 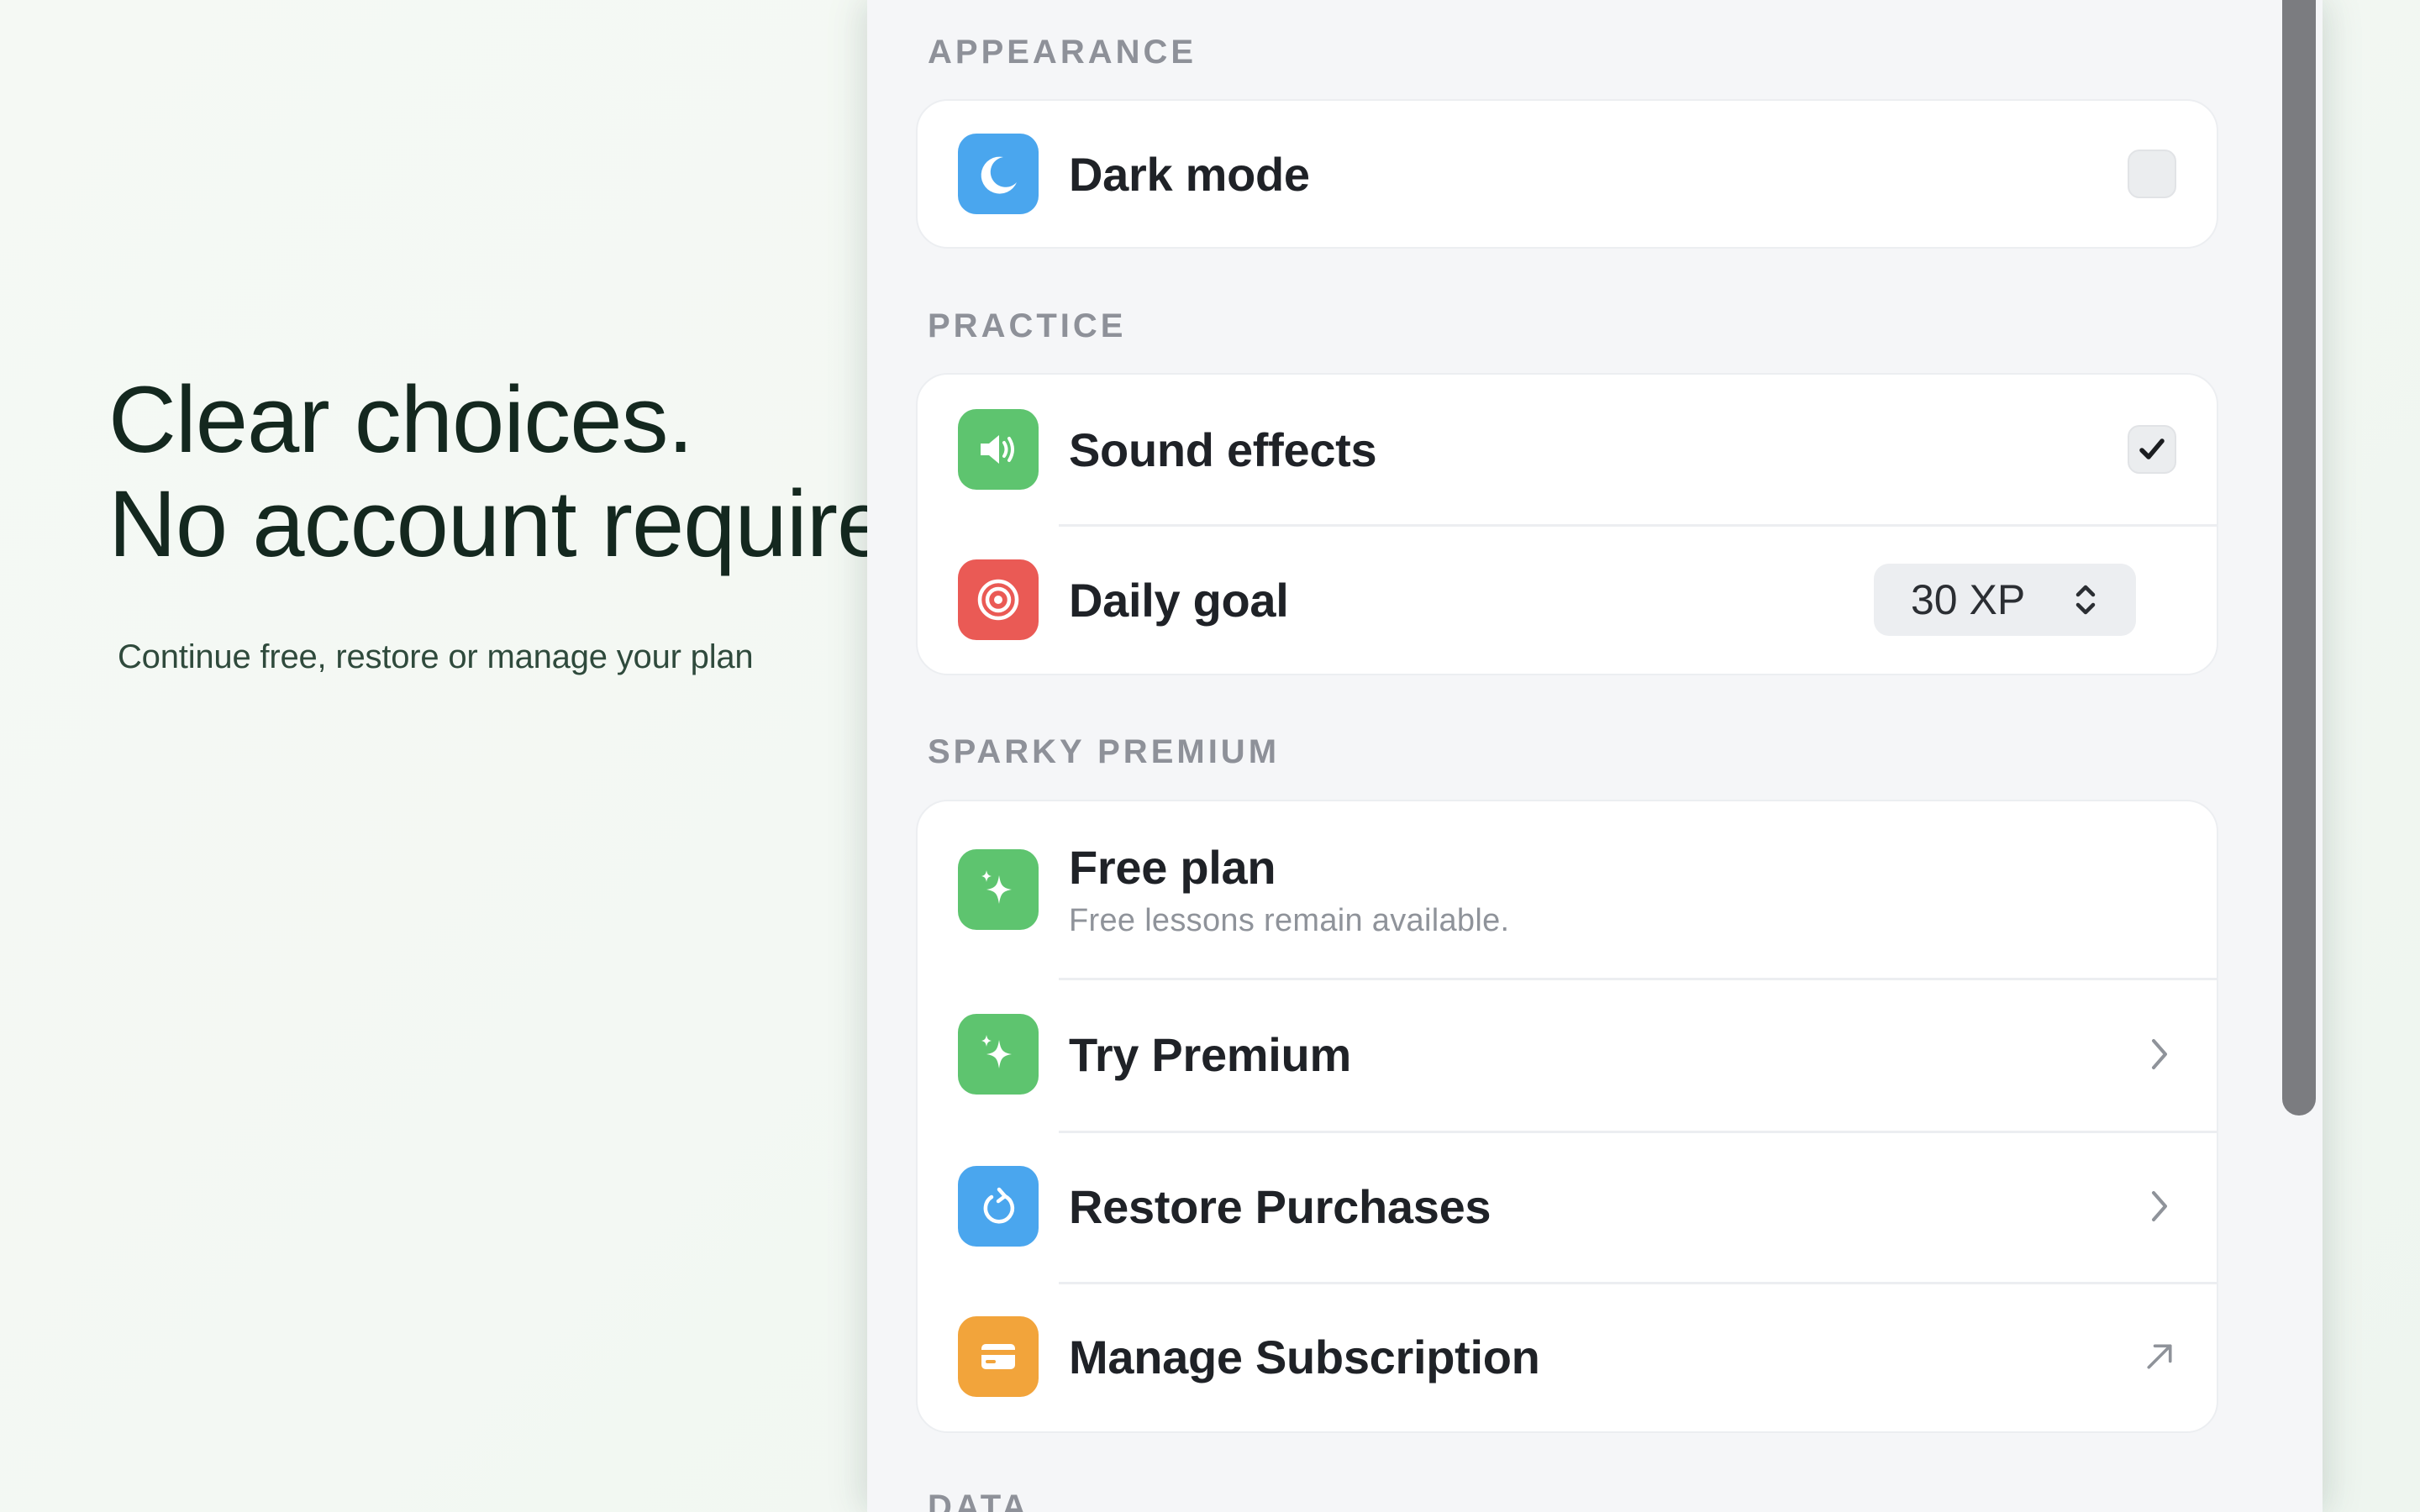 I want to click on daily-goal-row: Daily goal 30 XP, so click(x=1567, y=599).